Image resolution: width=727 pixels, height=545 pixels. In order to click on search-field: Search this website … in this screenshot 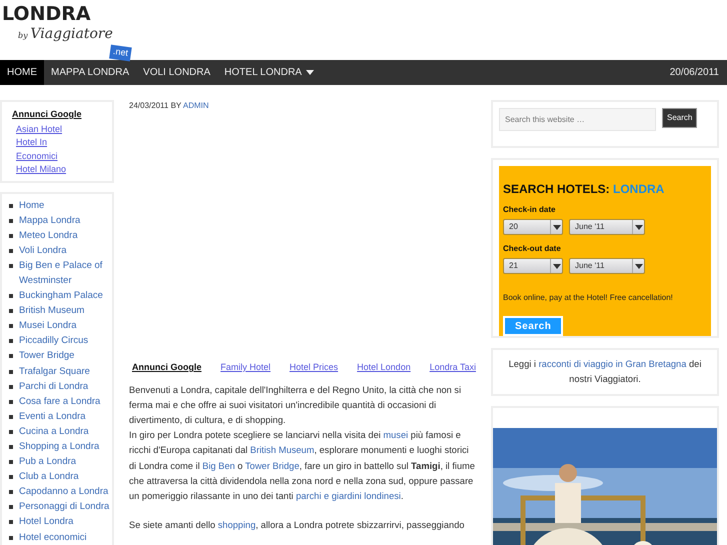, I will do `click(577, 119)`.